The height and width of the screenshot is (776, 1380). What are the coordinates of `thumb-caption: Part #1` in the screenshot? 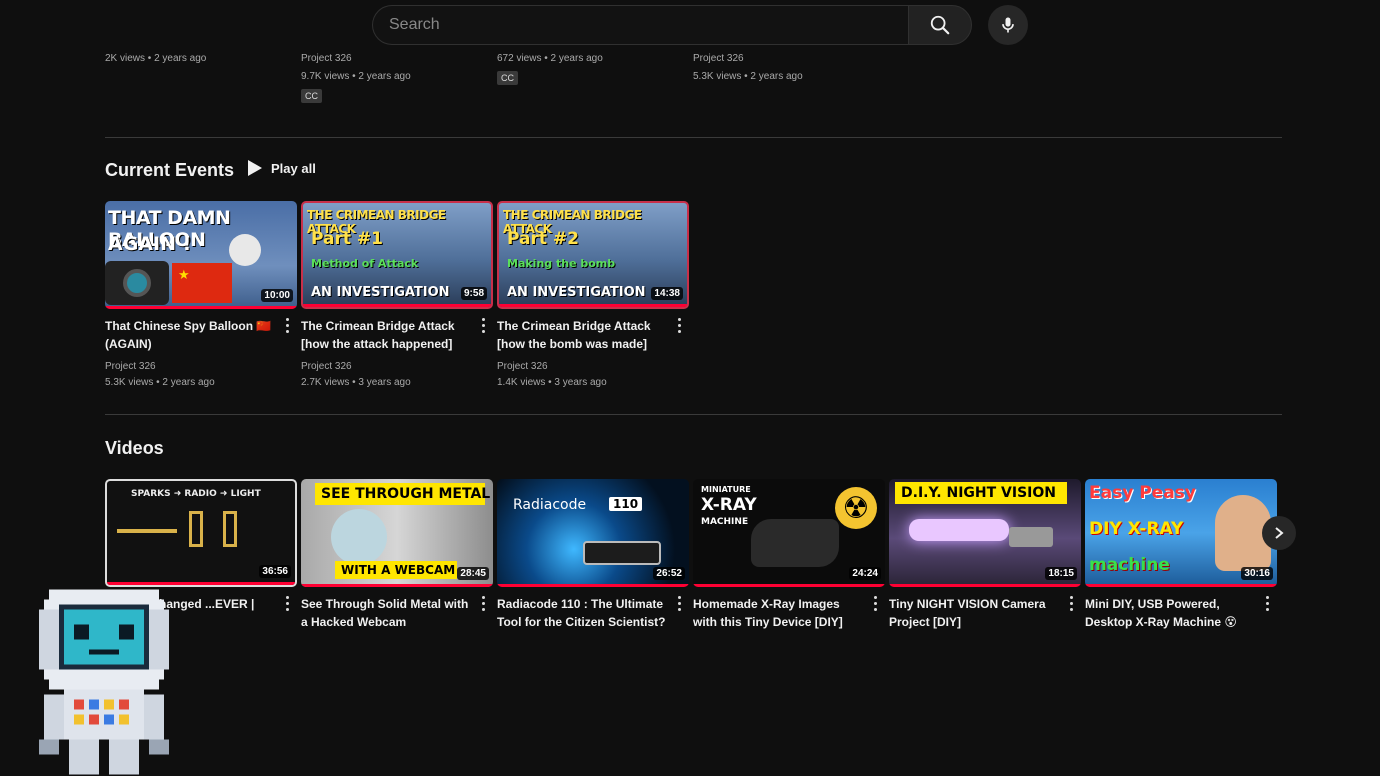 It's located at (347, 239).